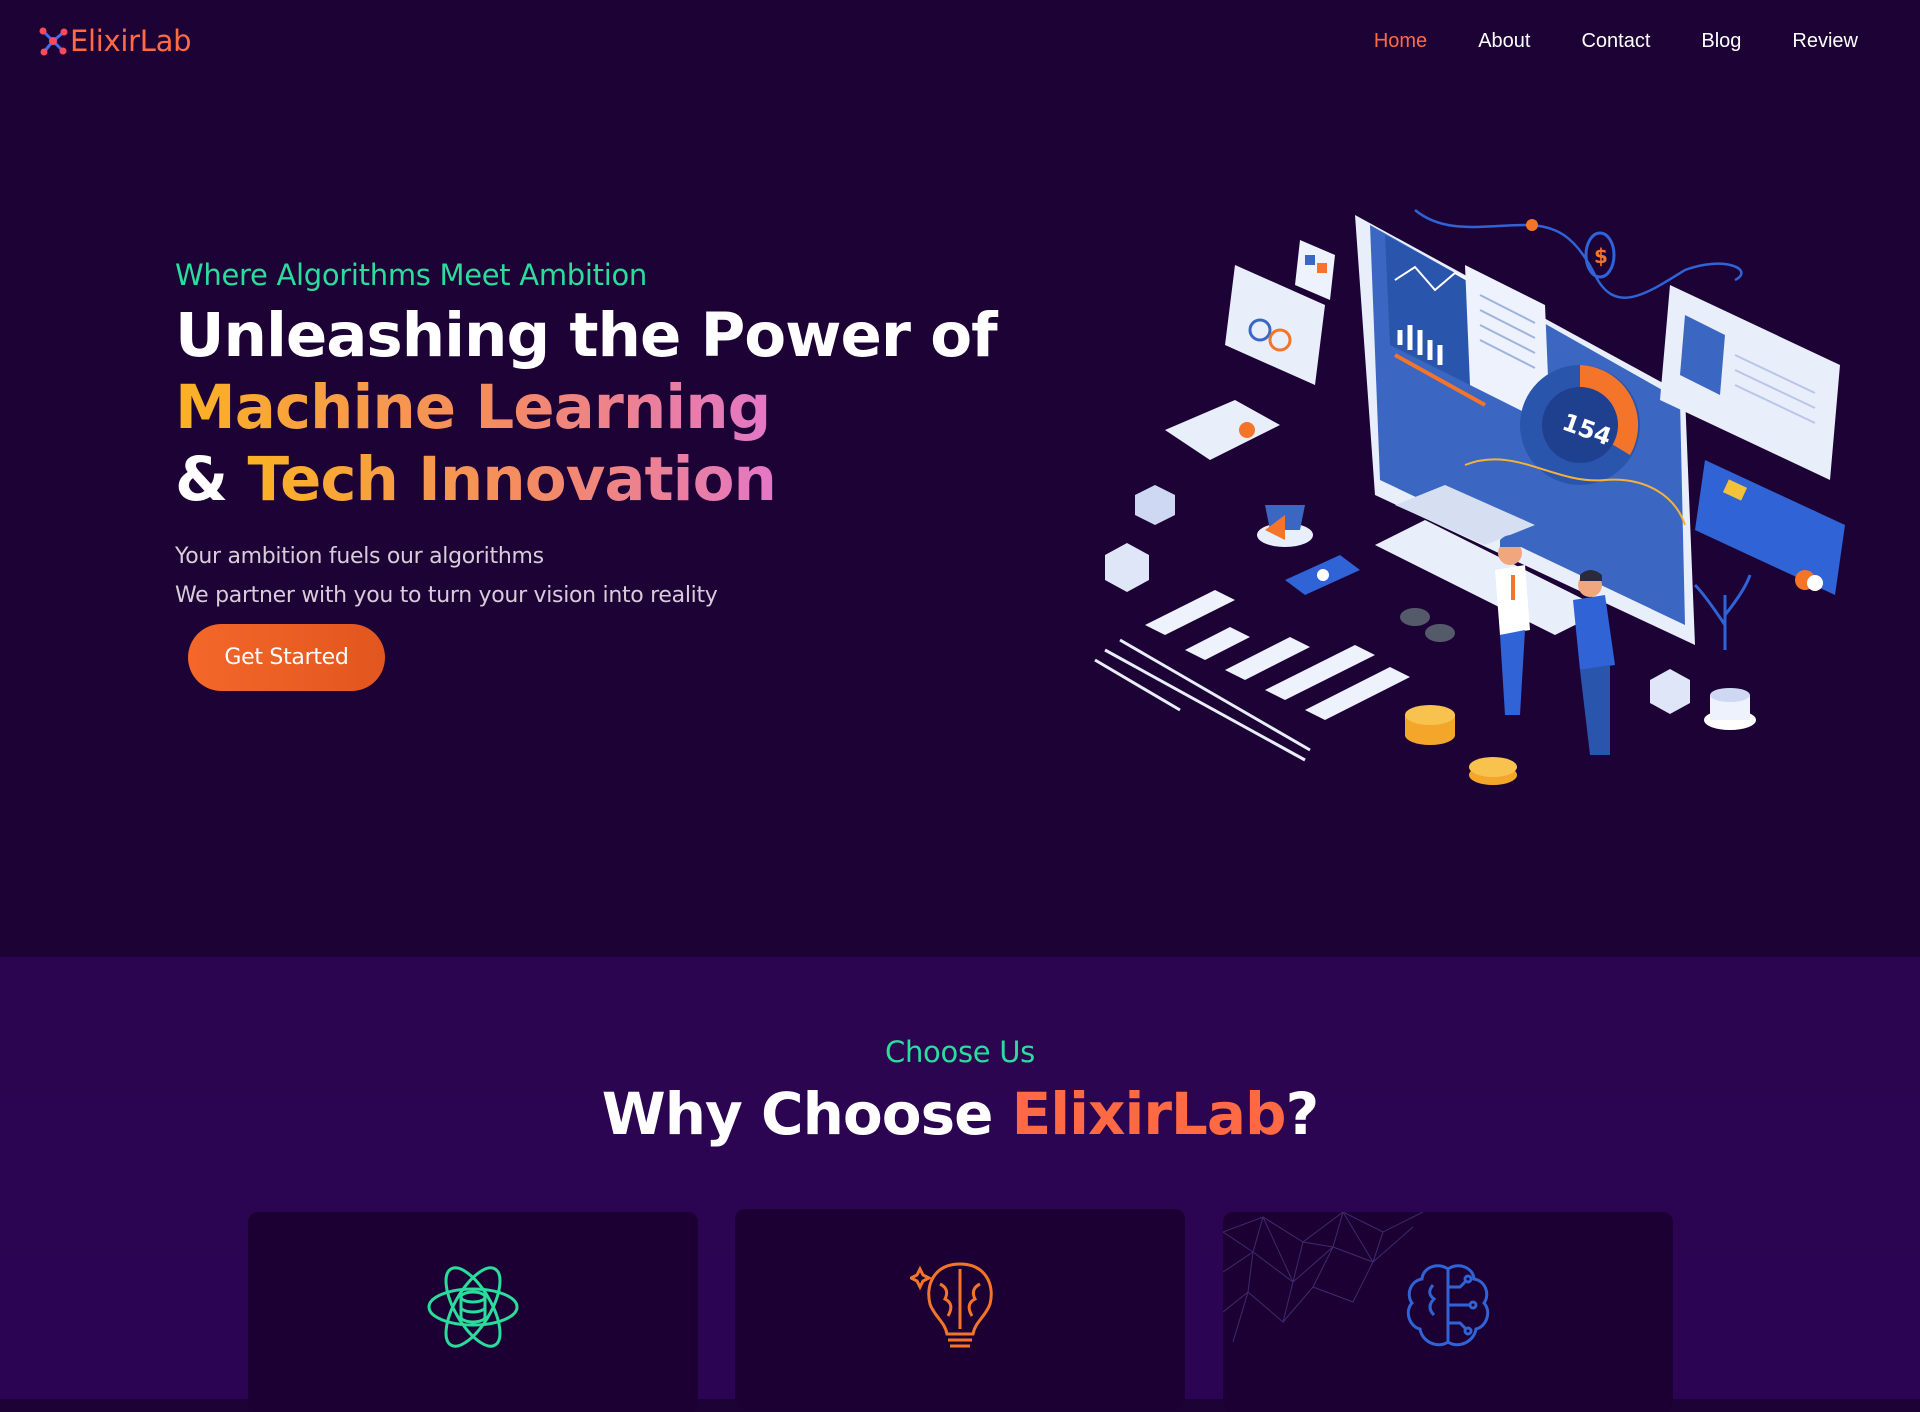 This screenshot has height=1412, width=1920. Describe the element at coordinates (286, 657) in the screenshot. I see `get-started-button: Get Started` at that location.